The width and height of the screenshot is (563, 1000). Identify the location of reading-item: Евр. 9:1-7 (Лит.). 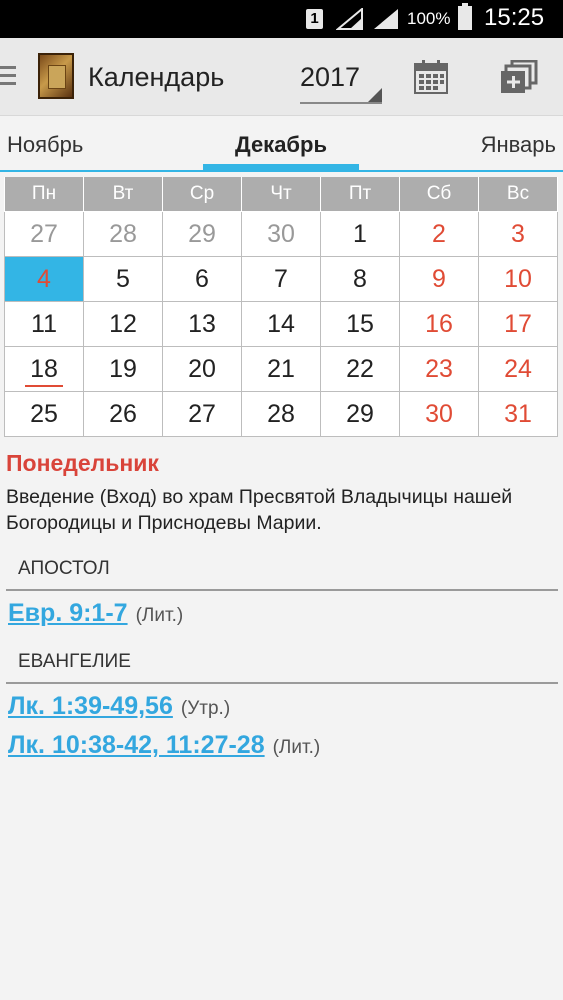
(95, 613).